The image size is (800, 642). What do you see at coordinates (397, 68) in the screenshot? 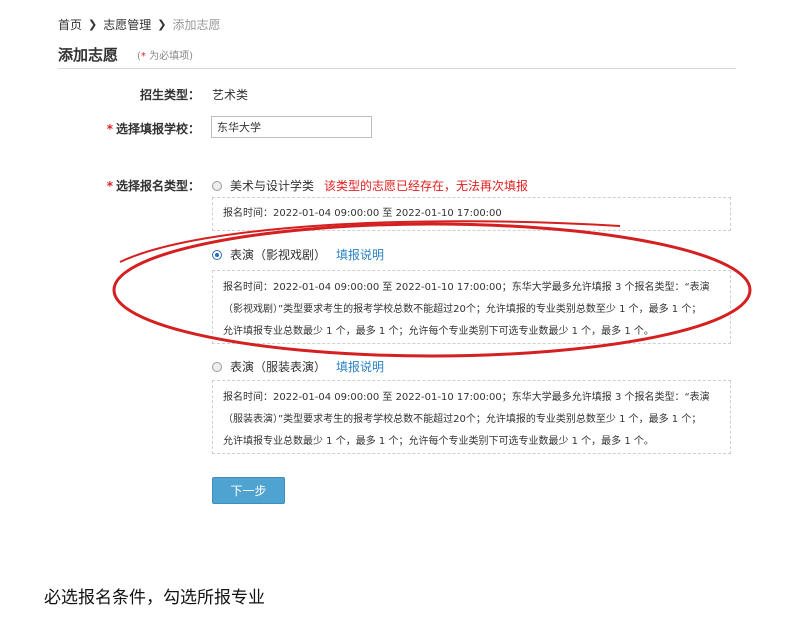
I see `title-divider` at bounding box center [397, 68].